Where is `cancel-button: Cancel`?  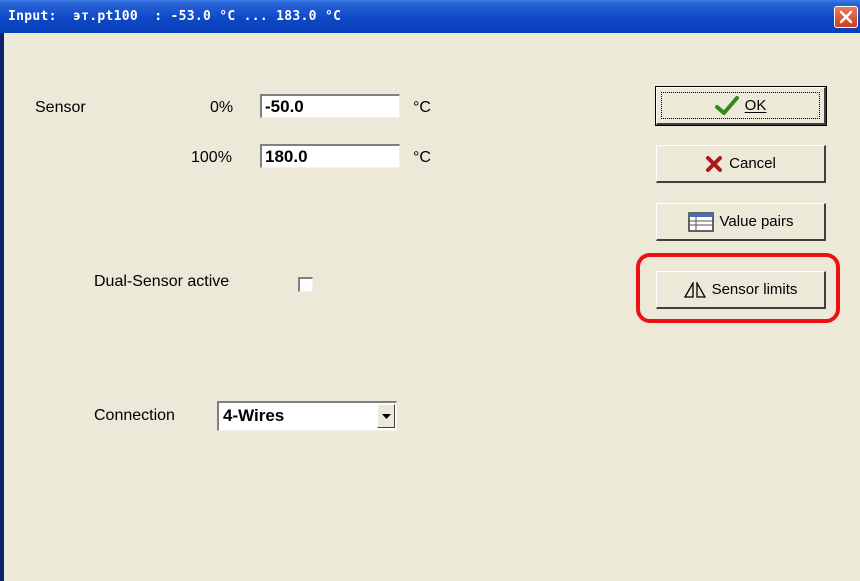 cancel-button: Cancel is located at coordinates (741, 164).